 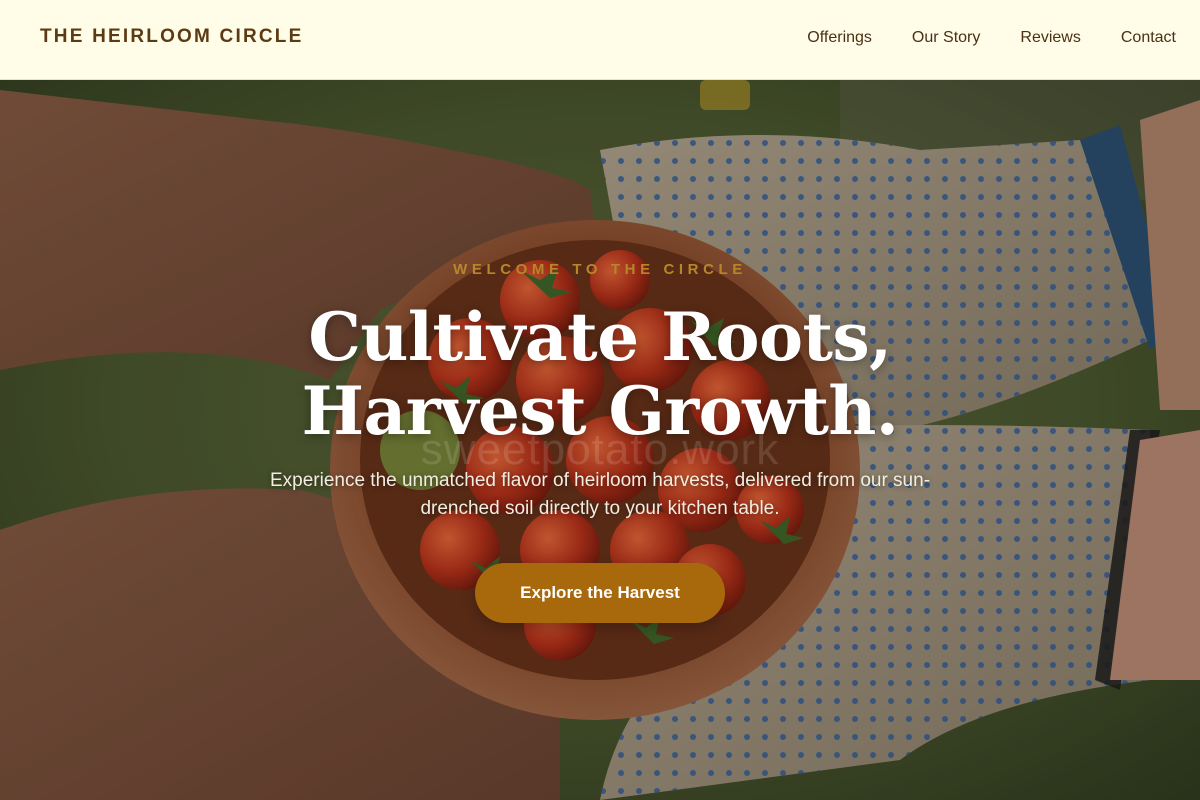 I want to click on main-nav: Offerings Our Story Reviews Contact, so click(x=991, y=38).